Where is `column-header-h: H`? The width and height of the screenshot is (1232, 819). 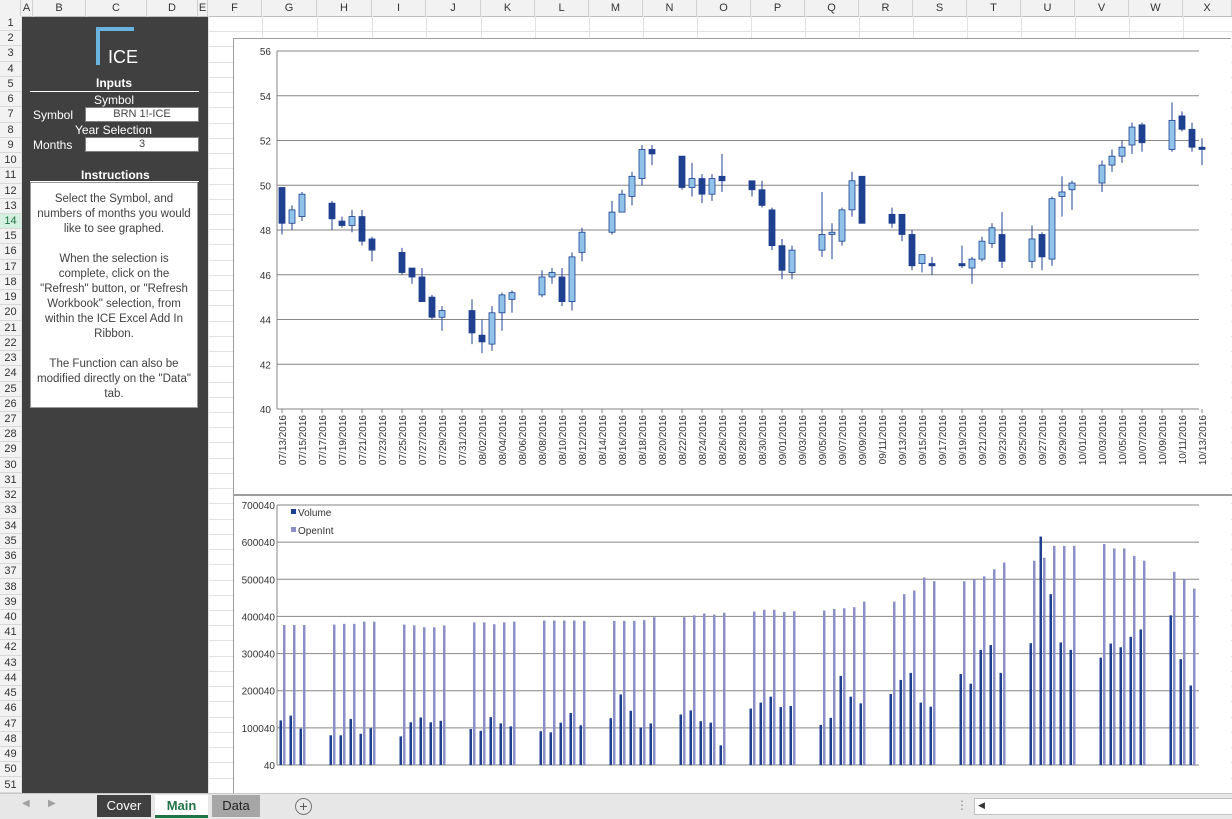
column-header-h: H is located at coordinates (344, 8).